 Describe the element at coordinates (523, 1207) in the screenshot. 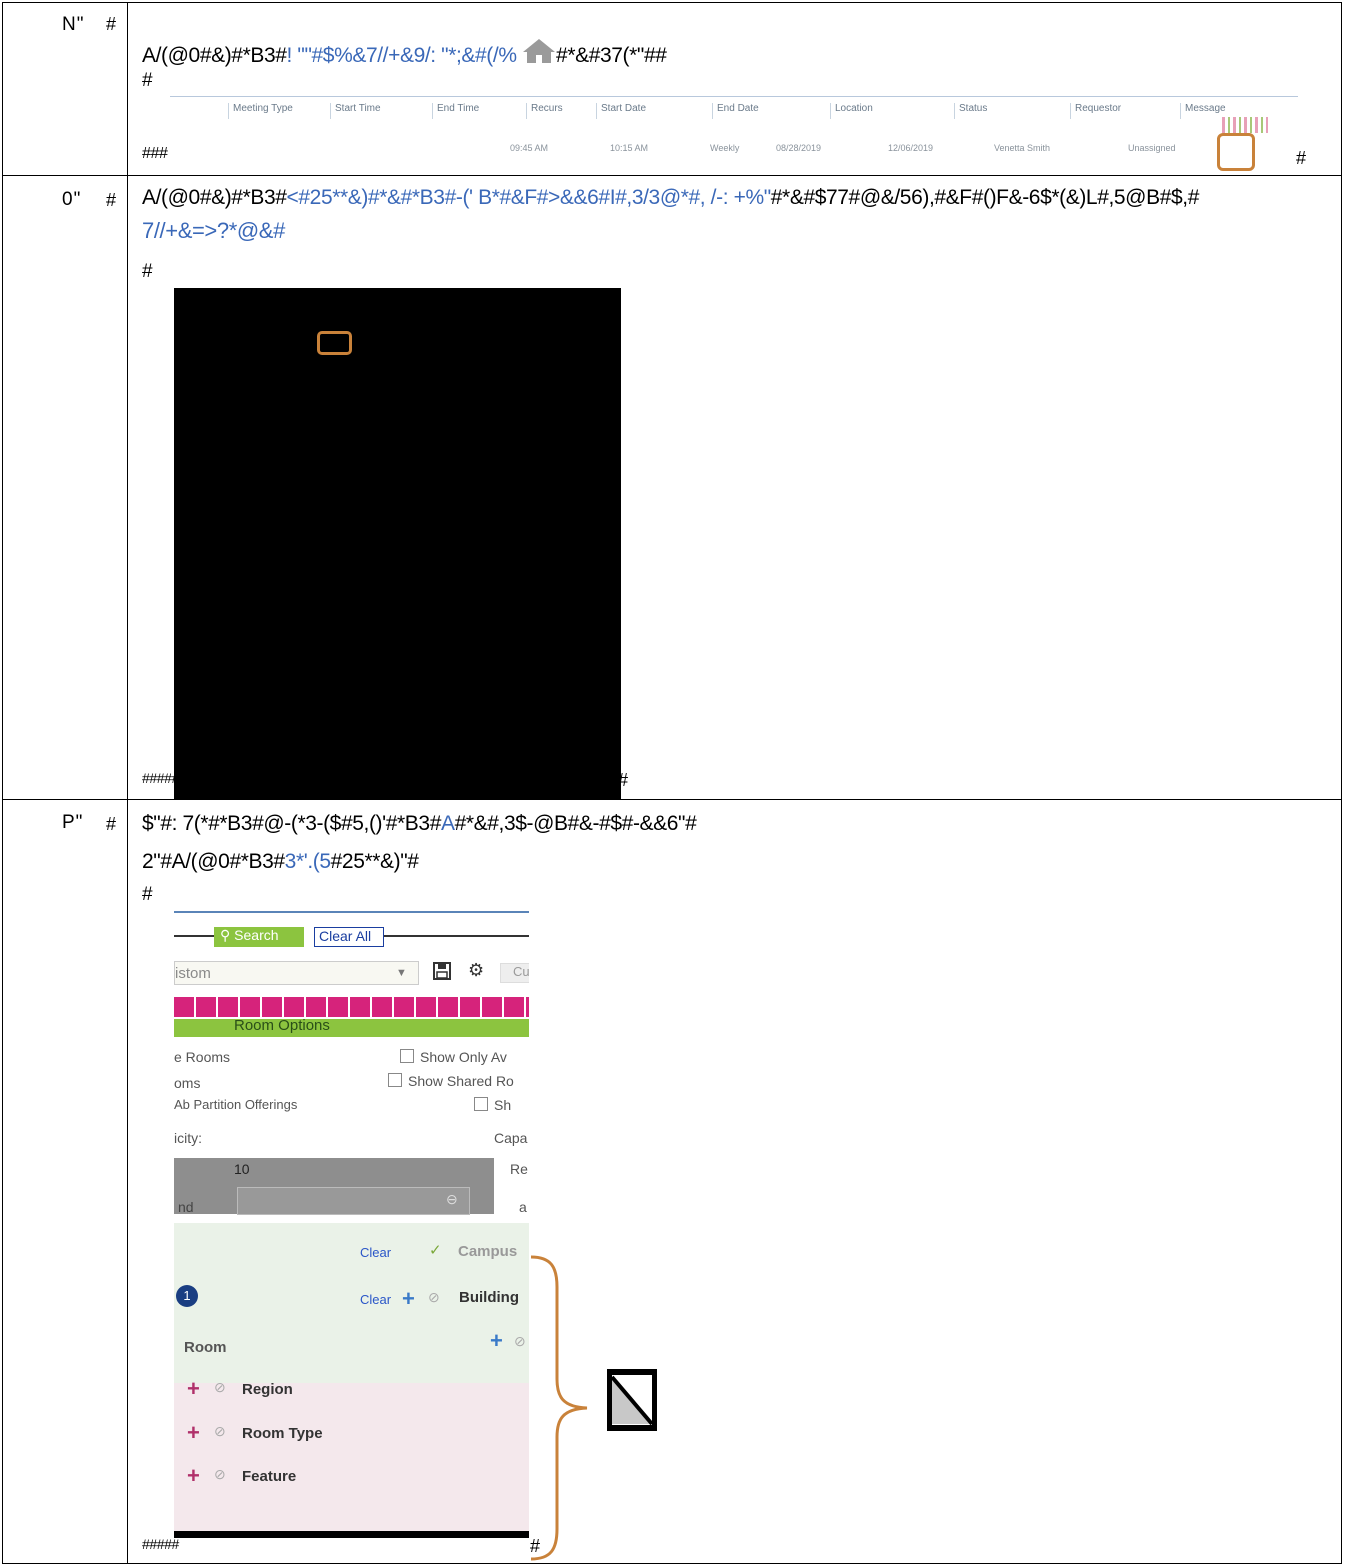

I see `field-label: a` at that location.